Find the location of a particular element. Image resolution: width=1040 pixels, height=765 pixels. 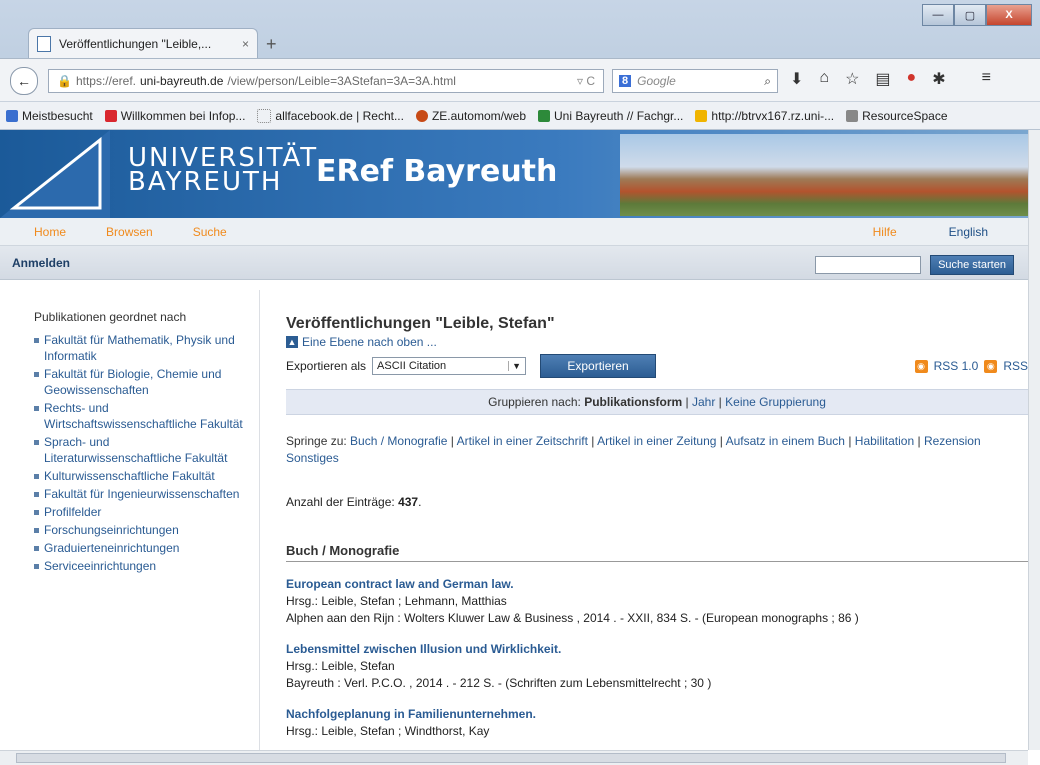

login-link: Anmelden is located at coordinates (41, 263).